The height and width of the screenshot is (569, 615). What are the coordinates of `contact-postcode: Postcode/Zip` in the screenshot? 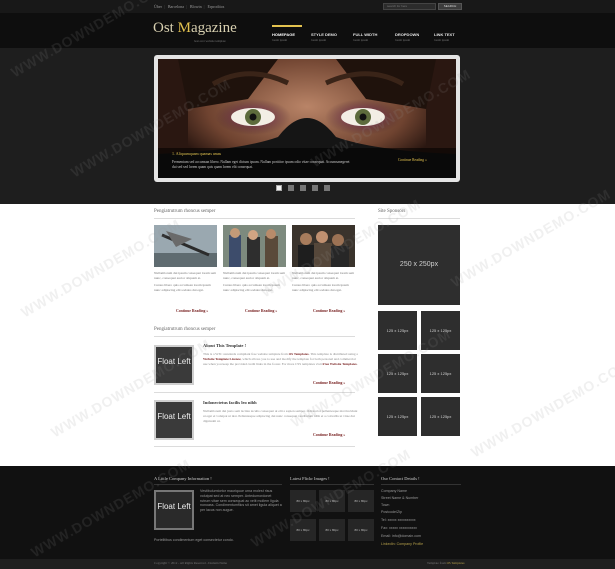 It's located at (391, 512).